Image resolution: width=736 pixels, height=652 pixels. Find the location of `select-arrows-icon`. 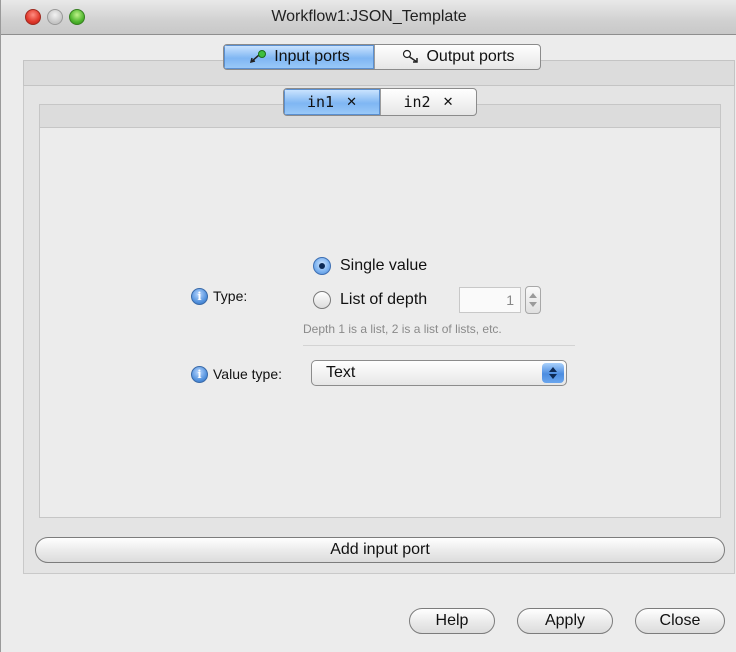

select-arrows-icon is located at coordinates (553, 373).